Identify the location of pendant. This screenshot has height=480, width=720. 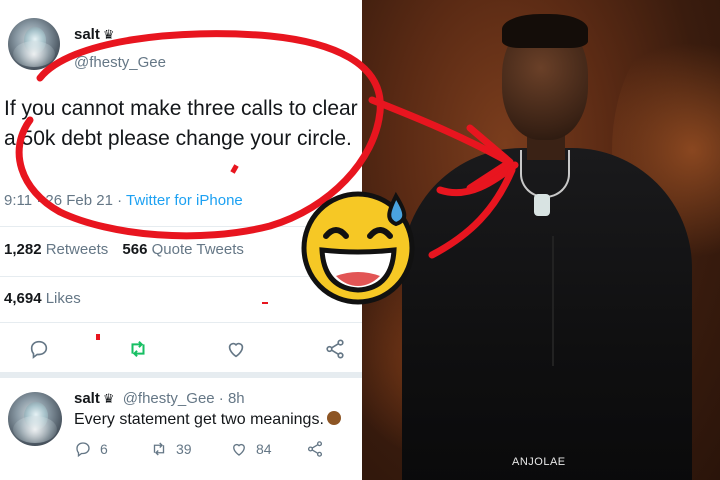
(542, 205).